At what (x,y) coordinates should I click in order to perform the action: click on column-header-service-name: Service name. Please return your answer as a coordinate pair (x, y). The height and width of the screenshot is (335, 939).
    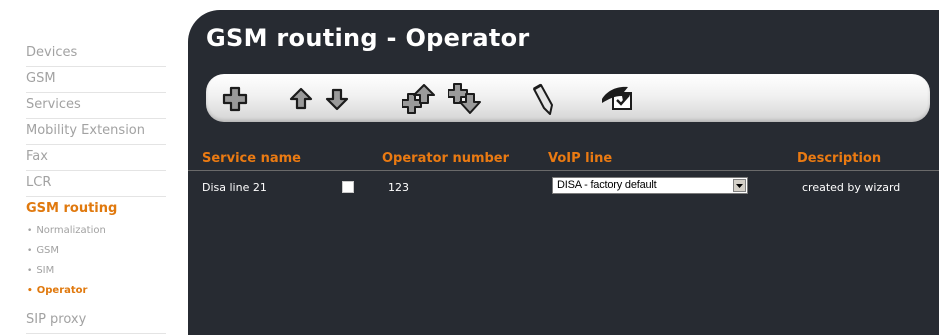
    Looking at the image, I should click on (251, 158).